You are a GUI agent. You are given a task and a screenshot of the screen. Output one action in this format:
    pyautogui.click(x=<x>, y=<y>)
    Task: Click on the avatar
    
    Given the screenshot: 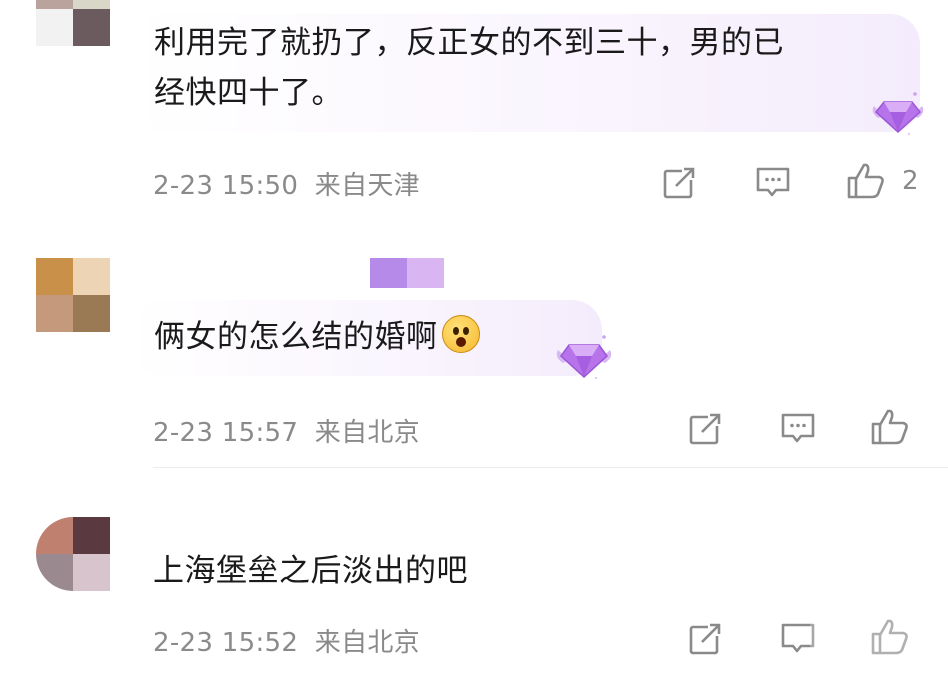 What is the action you would take?
    pyautogui.click(x=73, y=554)
    